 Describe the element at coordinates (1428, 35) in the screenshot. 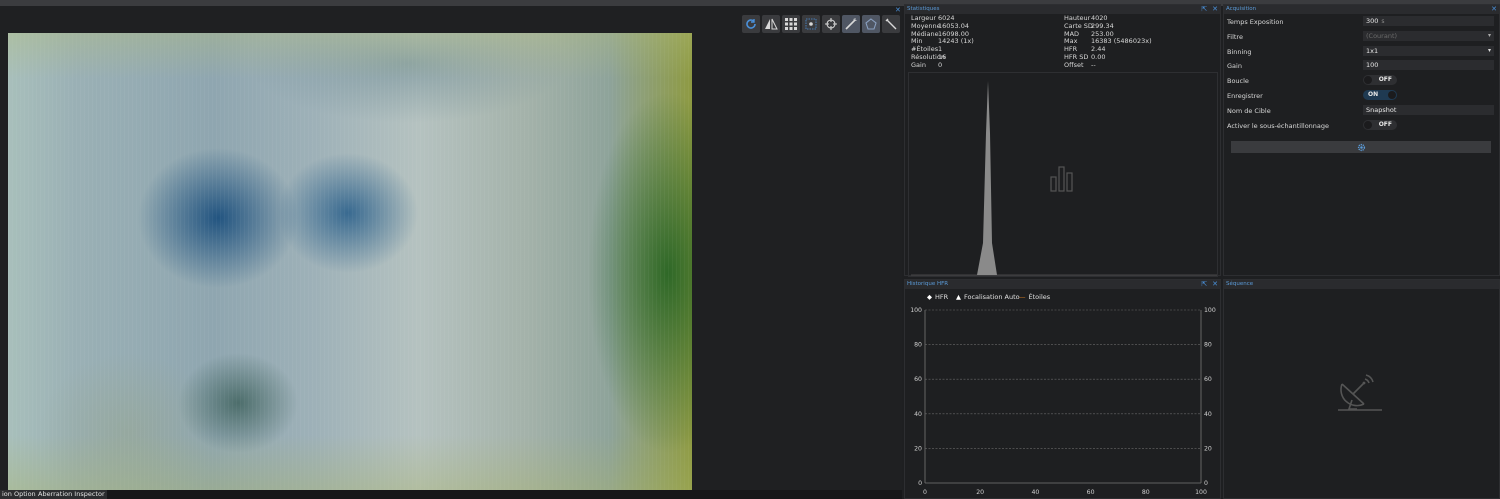

I see `filter-select: (Courant) ▾` at that location.